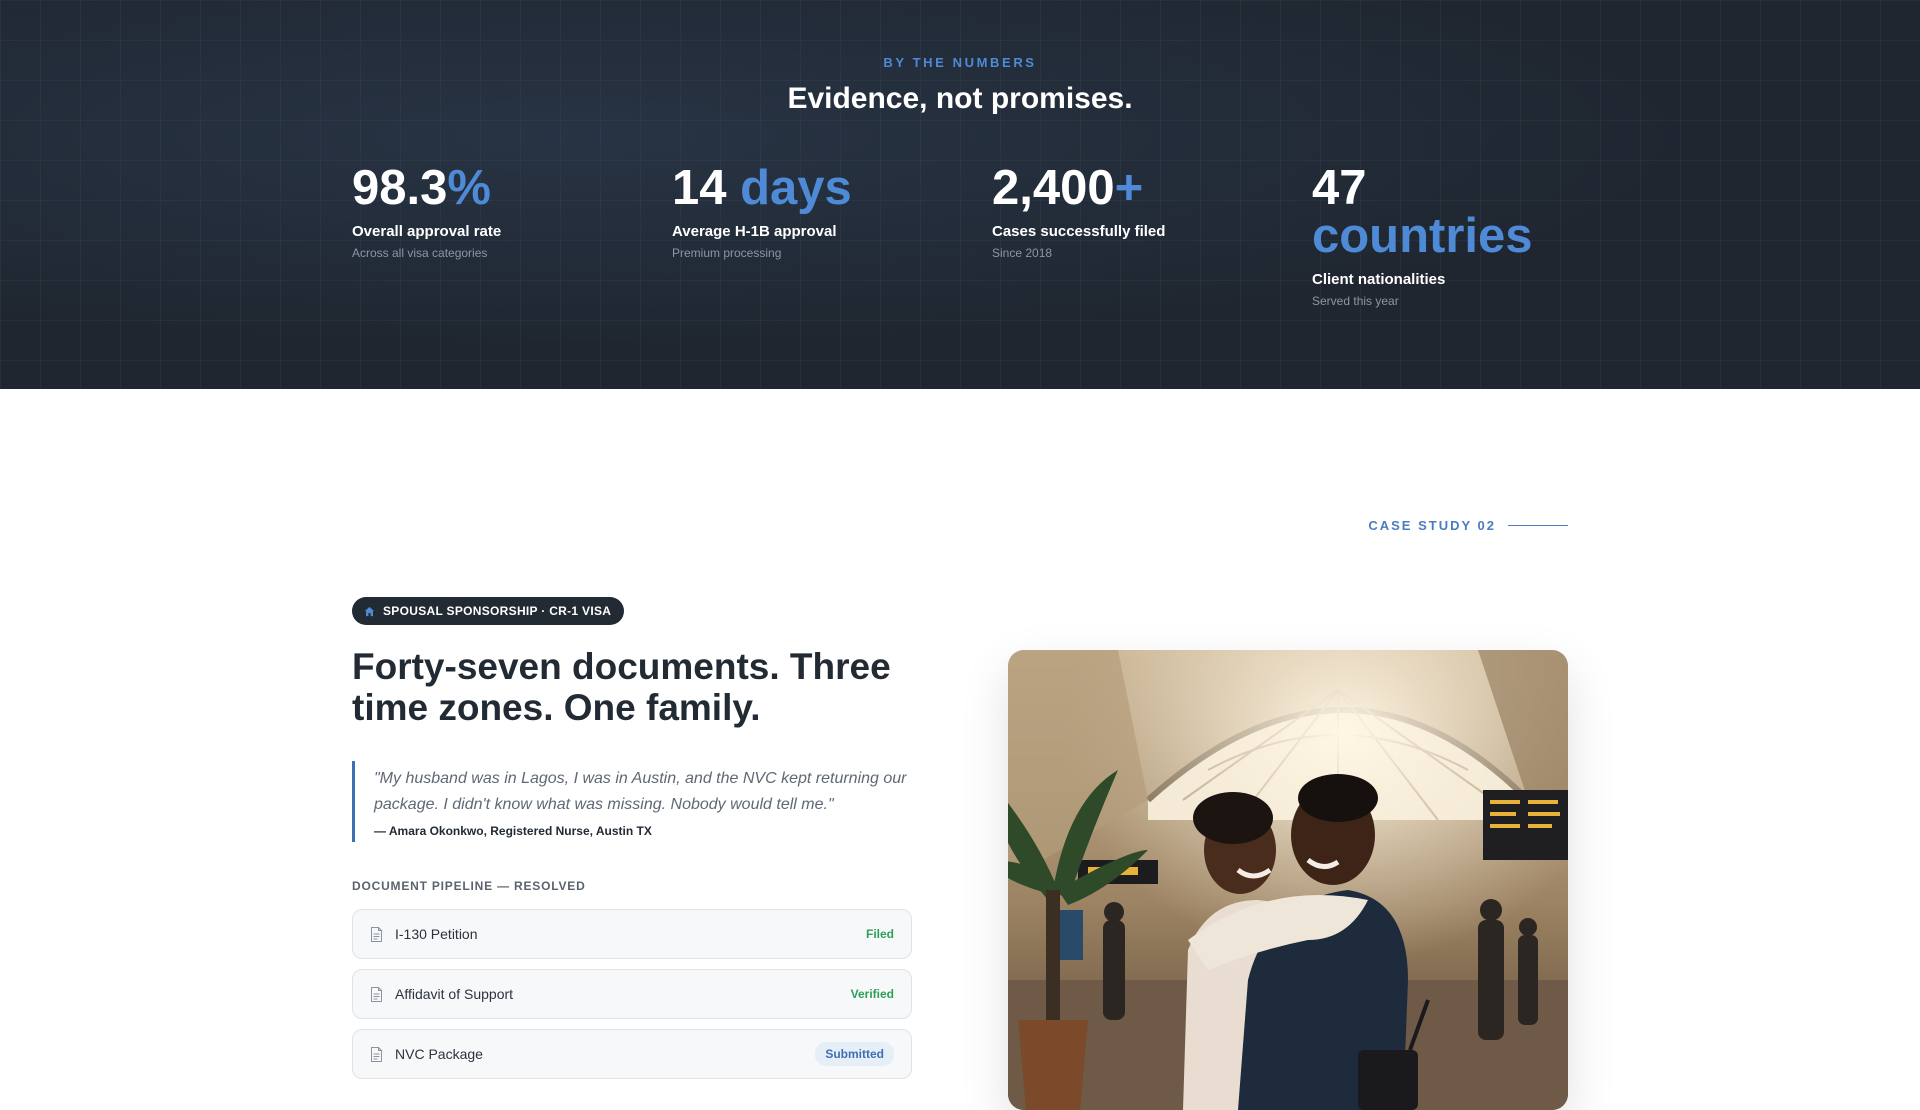  What do you see at coordinates (727, 253) in the screenshot?
I see `stat-sub: Premium processing` at bounding box center [727, 253].